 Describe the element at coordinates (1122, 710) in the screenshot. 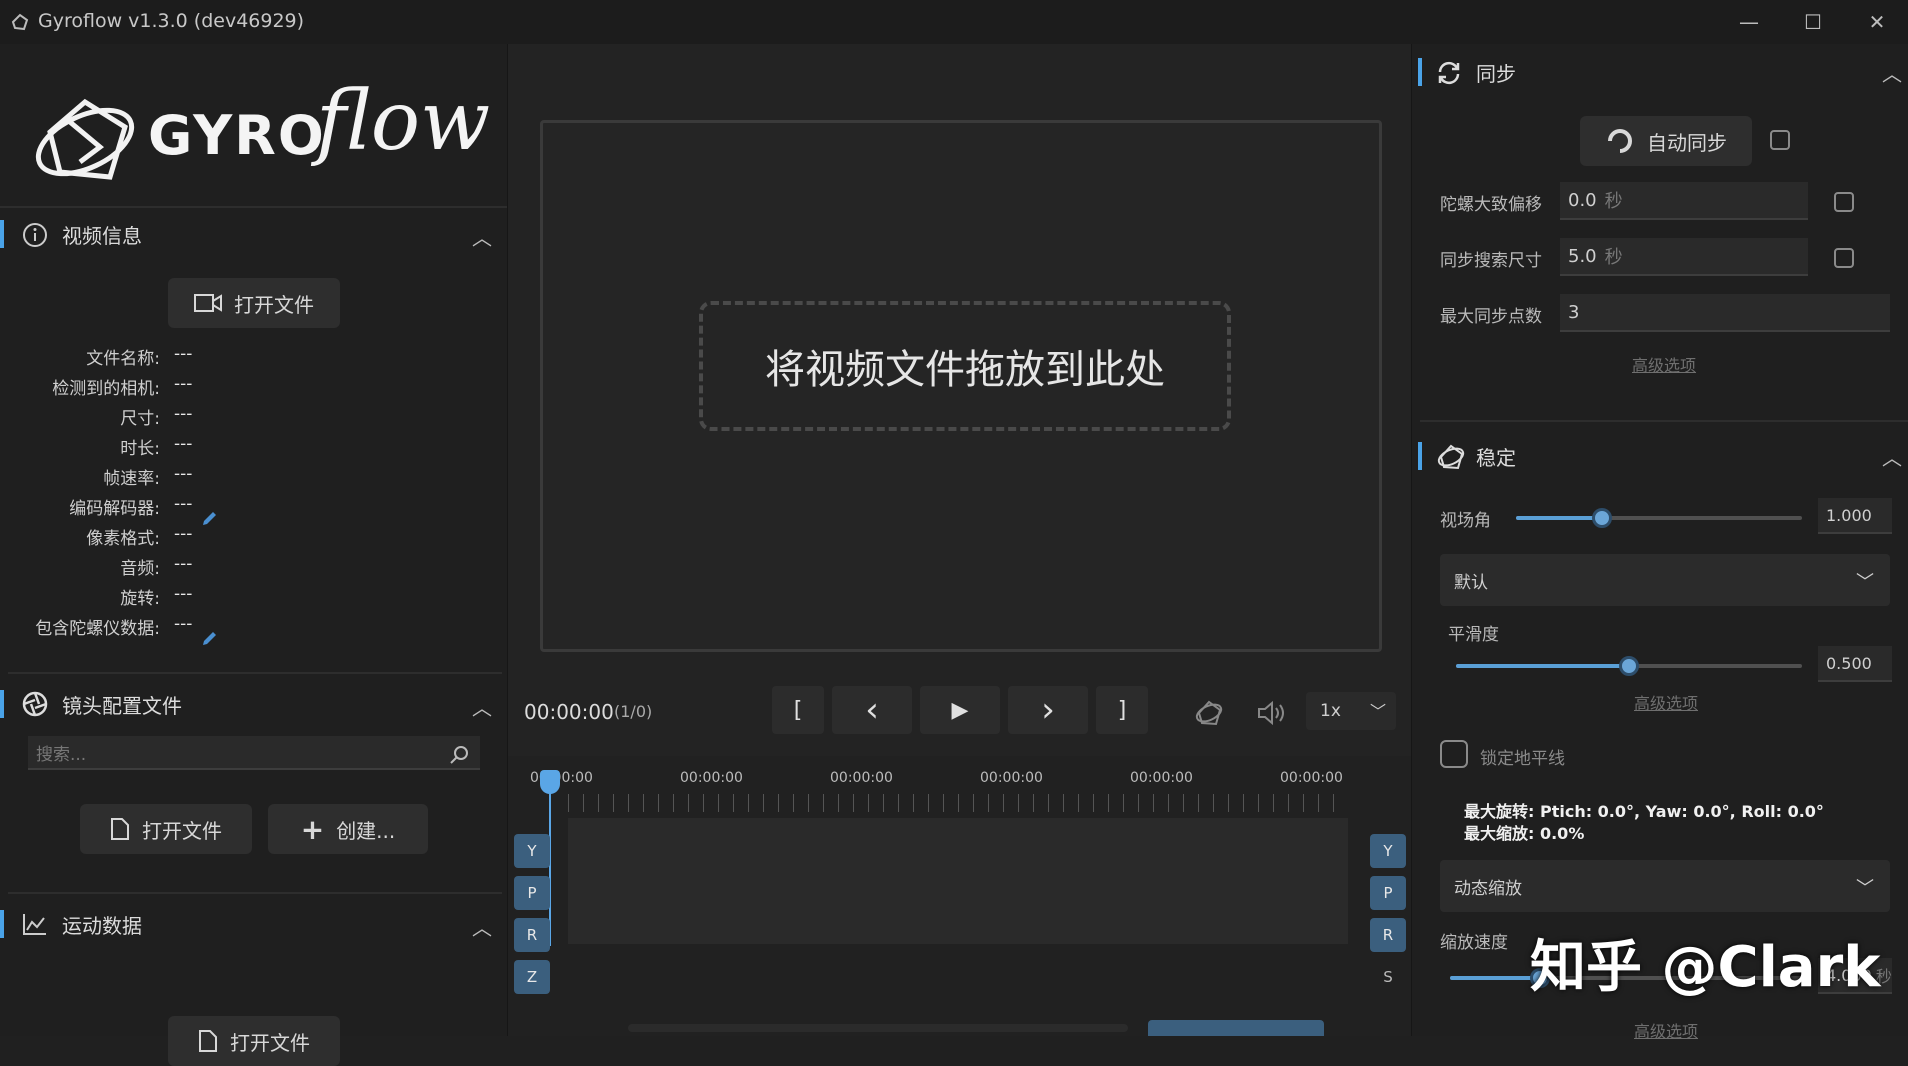

I see `set-out-point-button: ]` at that location.